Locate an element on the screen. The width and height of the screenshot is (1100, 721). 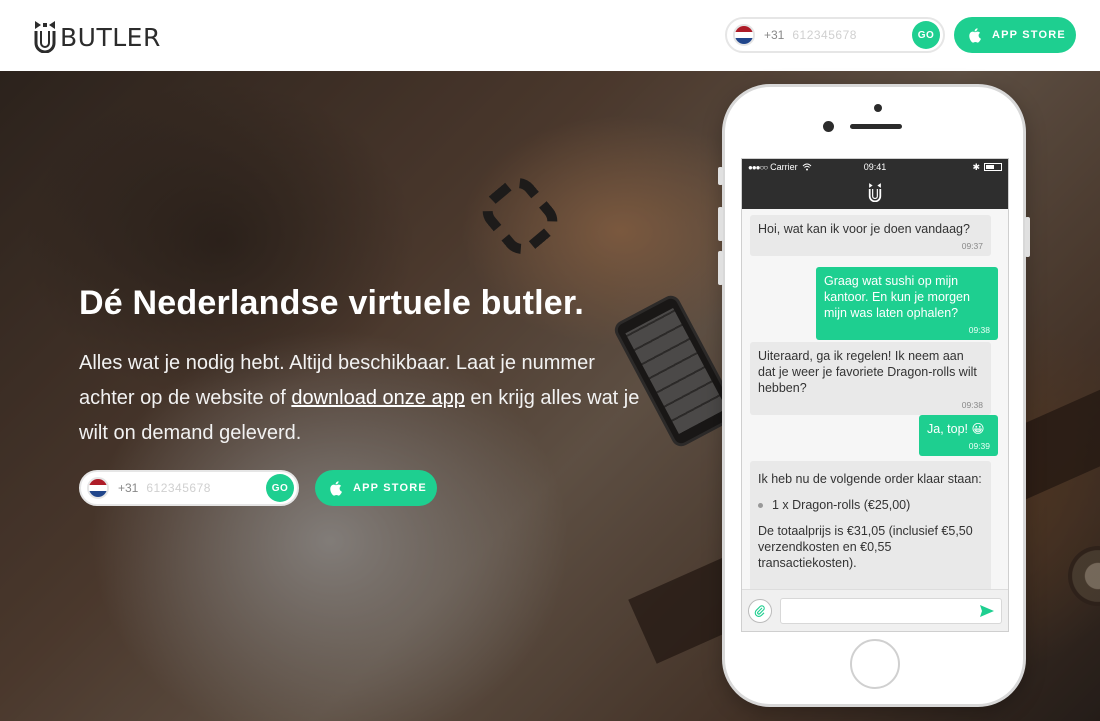
header-phone-input: +31 612345678 GO is located at coordinates (835, 35).